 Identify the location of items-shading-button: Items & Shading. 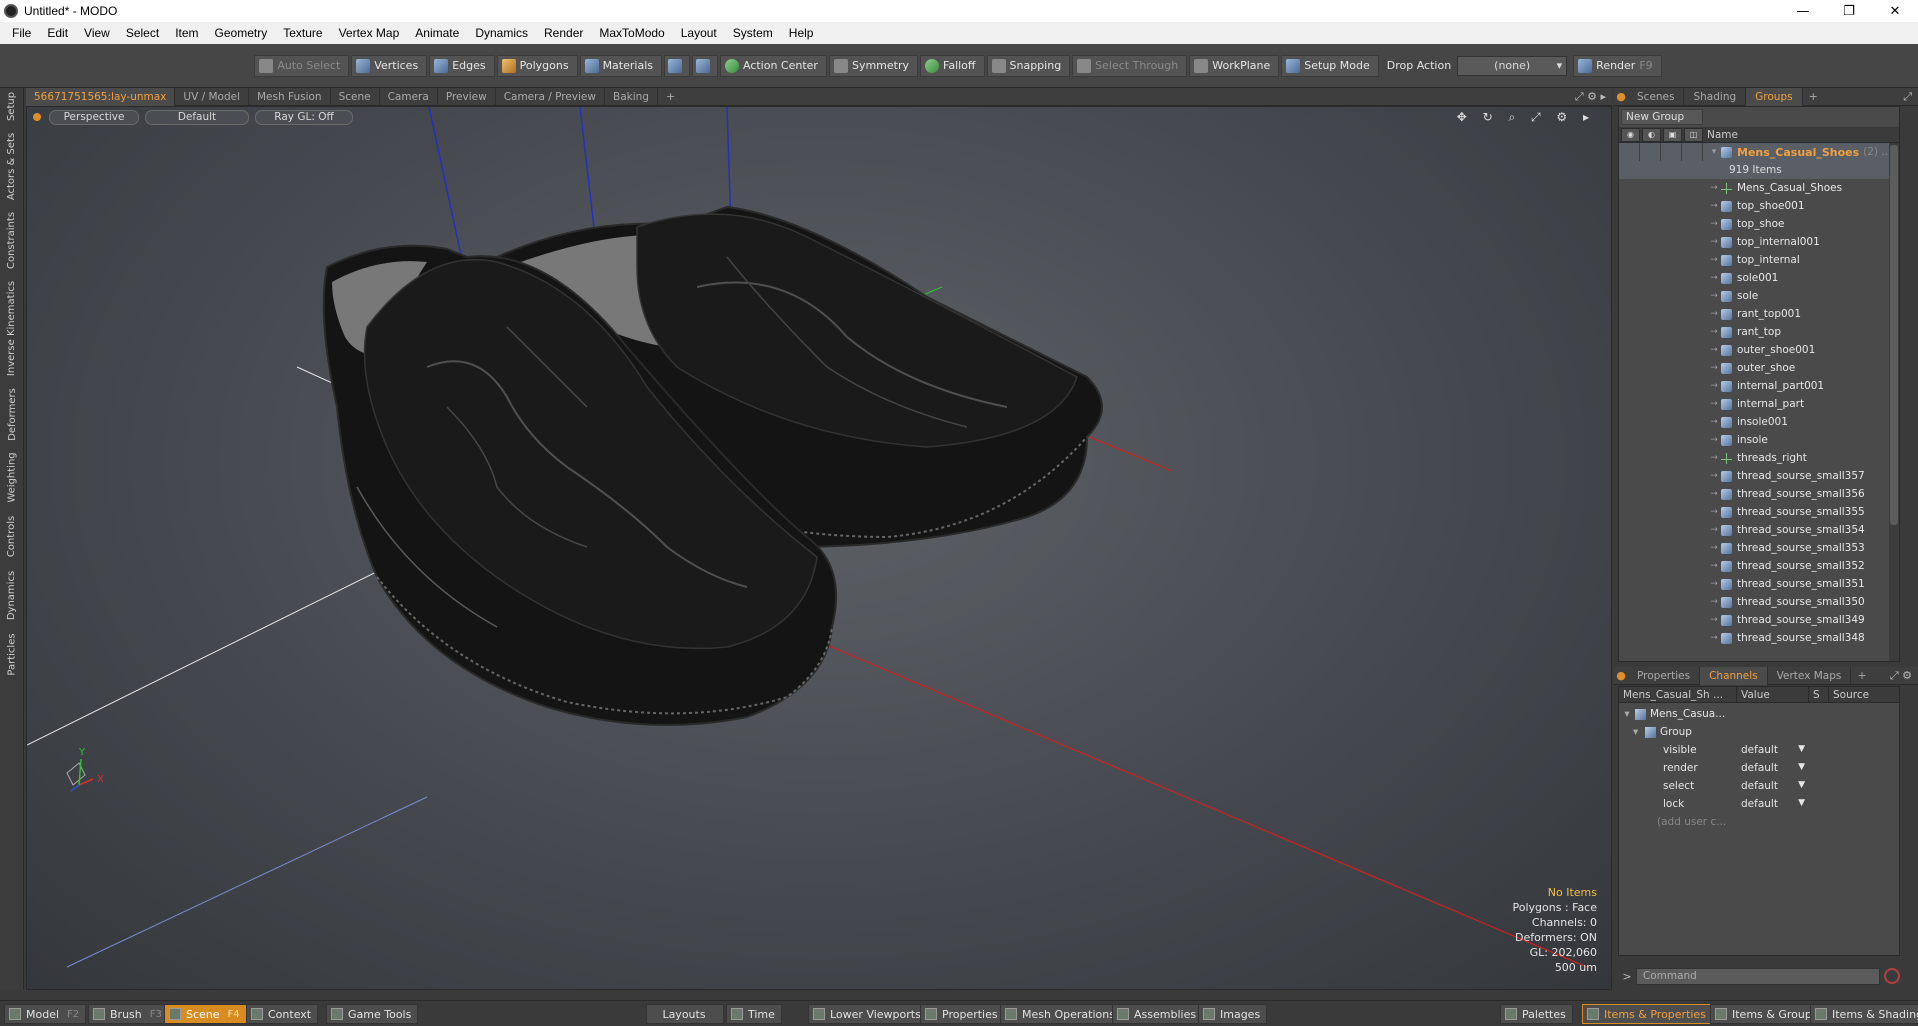
(1864, 1014).